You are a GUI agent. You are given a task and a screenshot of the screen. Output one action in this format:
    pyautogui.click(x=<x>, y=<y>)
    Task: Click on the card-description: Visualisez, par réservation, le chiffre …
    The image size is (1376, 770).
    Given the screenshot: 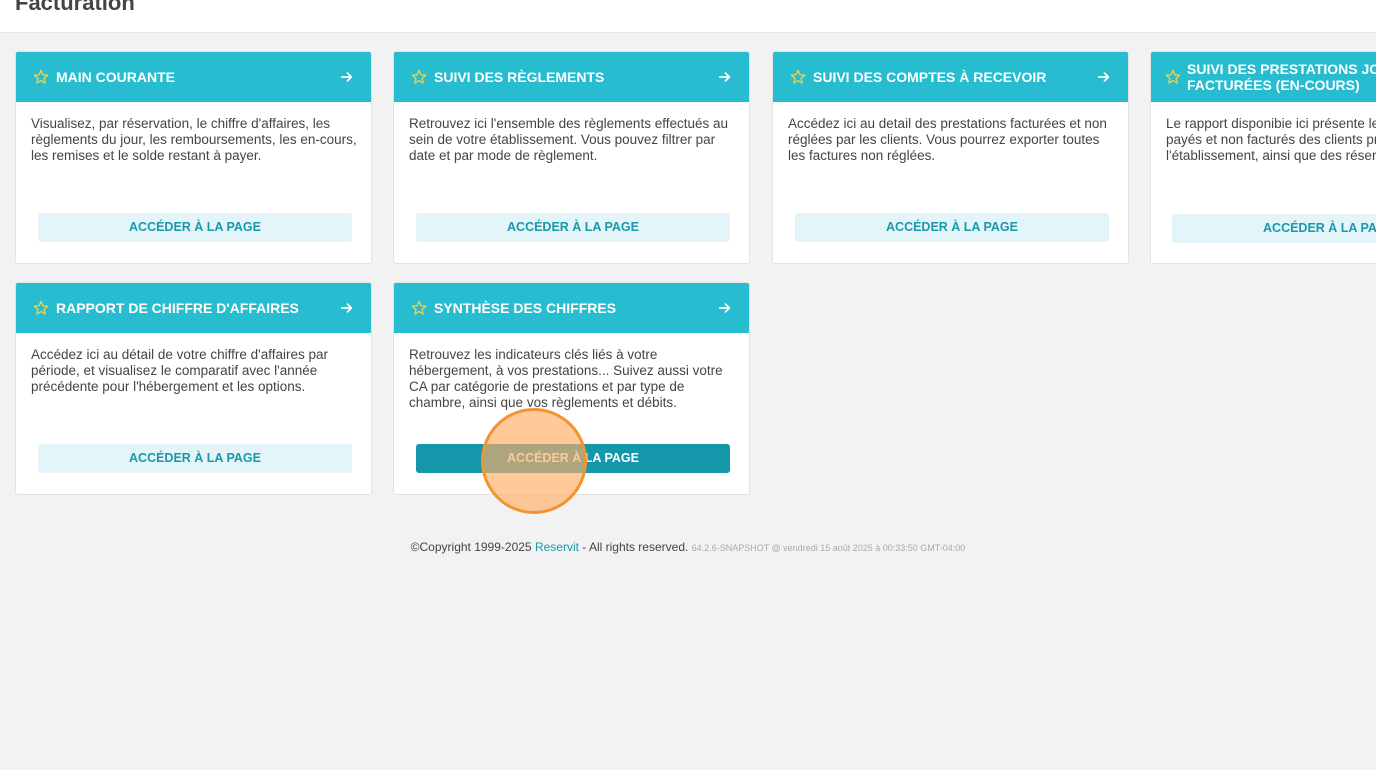 What is the action you would take?
    pyautogui.click(x=194, y=139)
    